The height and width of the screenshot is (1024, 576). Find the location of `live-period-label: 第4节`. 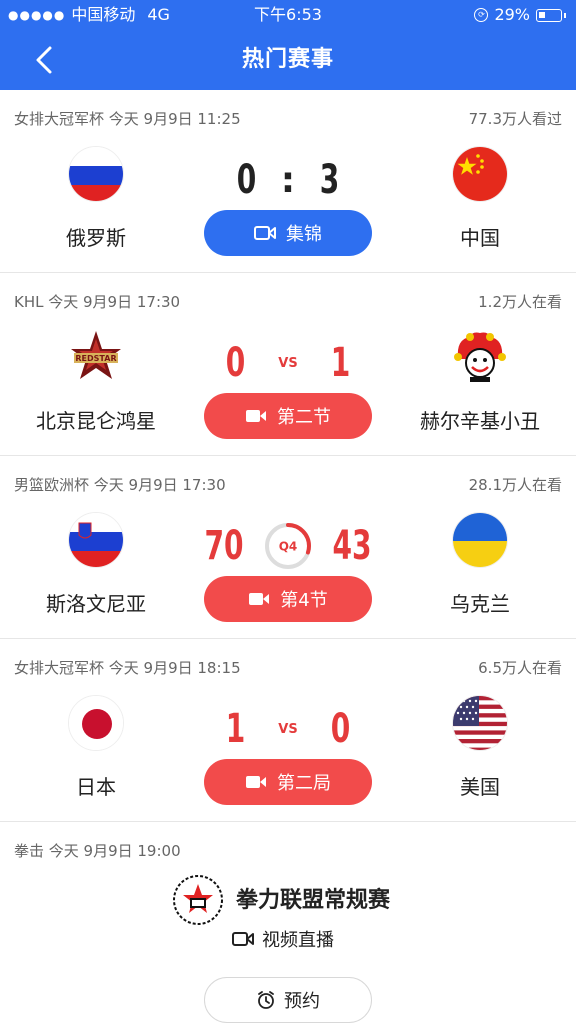

live-period-label: 第4节 is located at coordinates (304, 600).